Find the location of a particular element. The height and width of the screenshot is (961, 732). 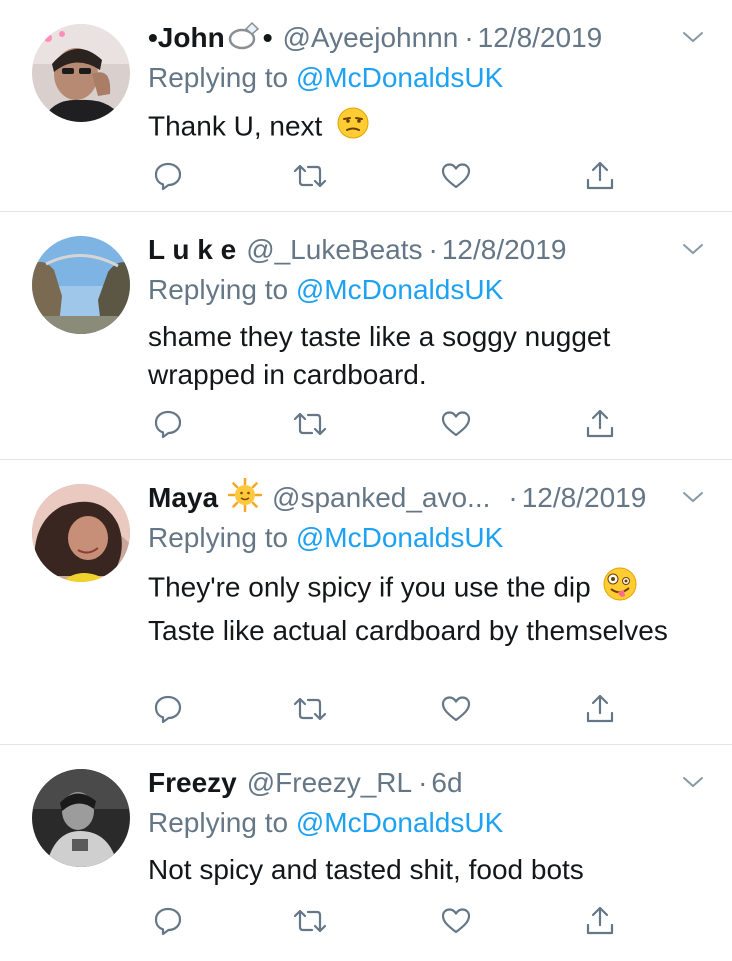

display-name: L u k e is located at coordinates (192, 250).